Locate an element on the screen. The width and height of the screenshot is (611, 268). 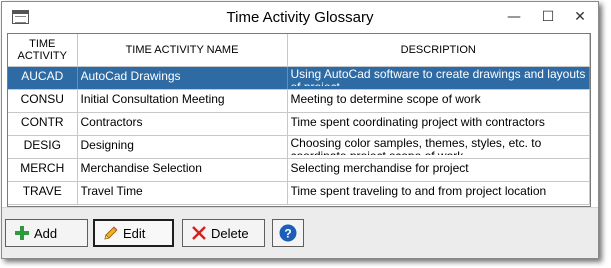
pencil-icon is located at coordinates (111, 233).